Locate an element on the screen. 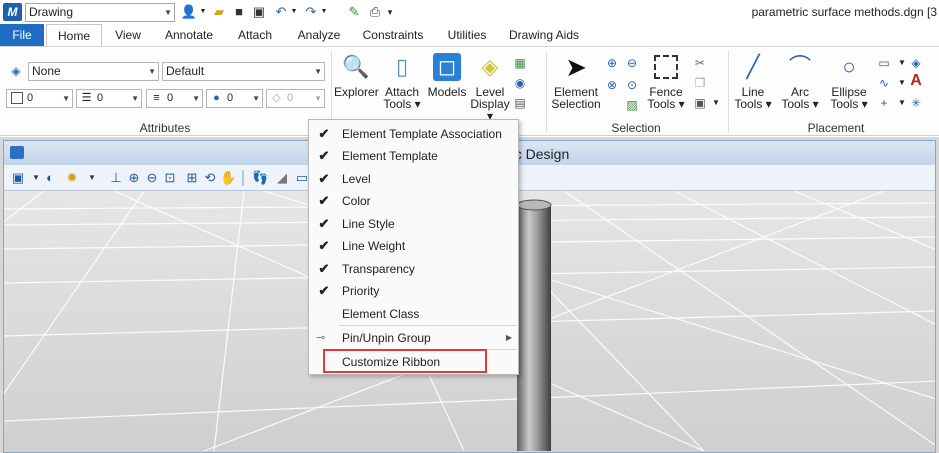 Image resolution: width=939 pixels, height=453 pixels. rotate-view-icon: ⟲ is located at coordinates (210, 178).